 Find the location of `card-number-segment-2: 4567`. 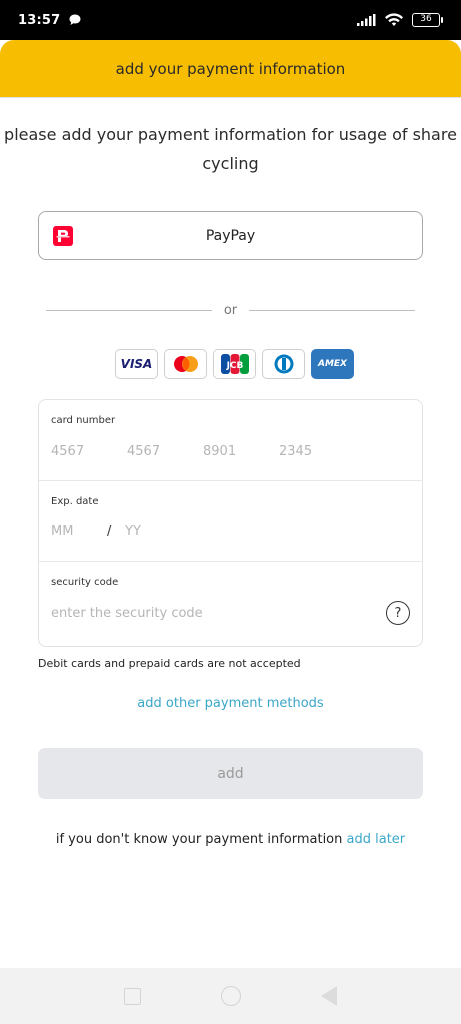

card-number-segment-2: 4567 is located at coordinates (157, 451).